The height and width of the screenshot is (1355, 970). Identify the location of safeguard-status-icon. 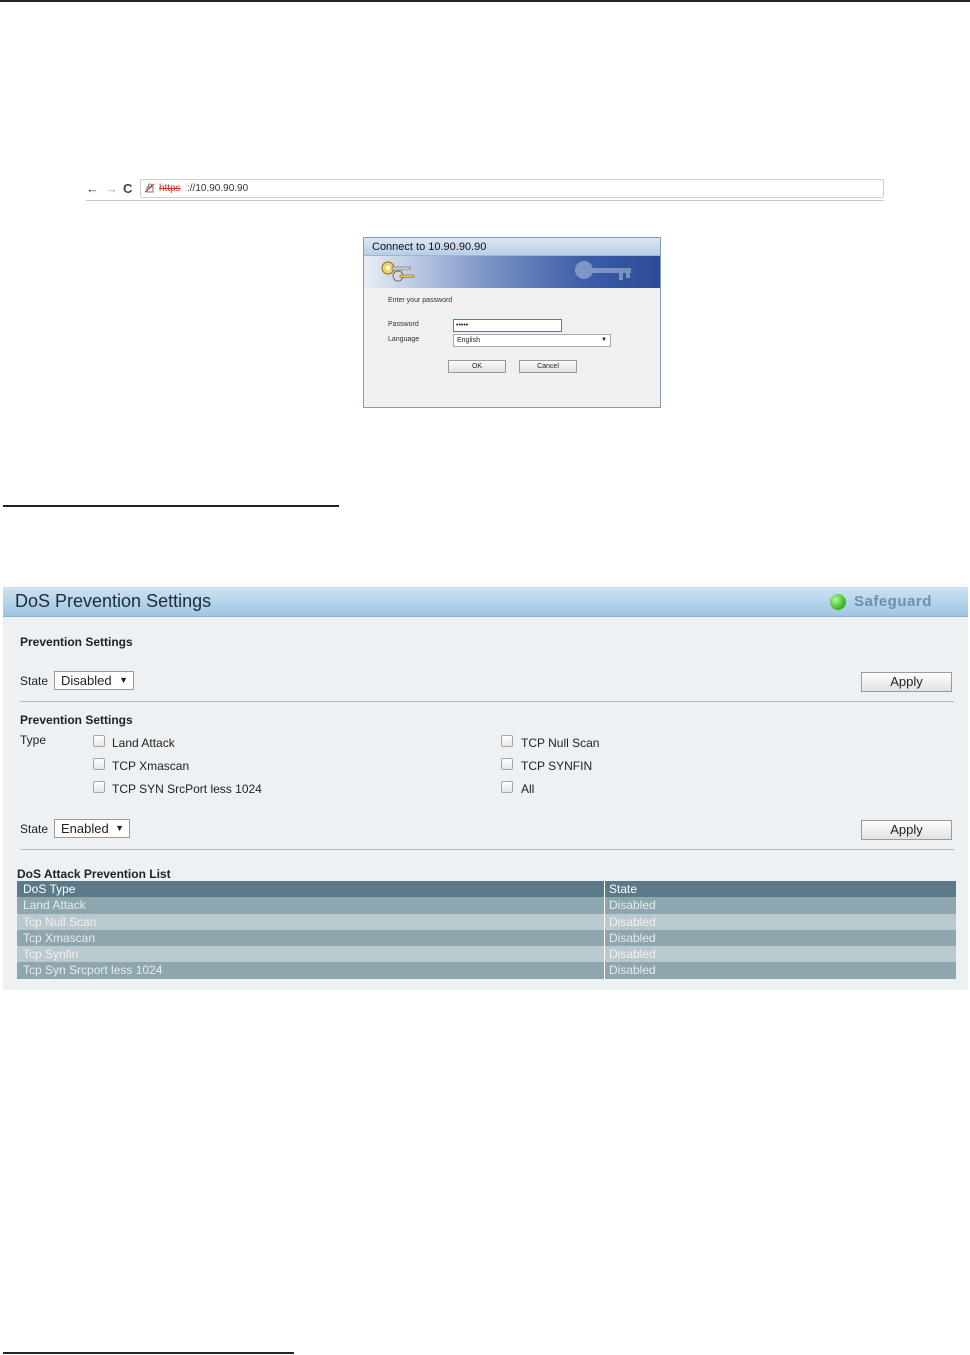
(838, 602).